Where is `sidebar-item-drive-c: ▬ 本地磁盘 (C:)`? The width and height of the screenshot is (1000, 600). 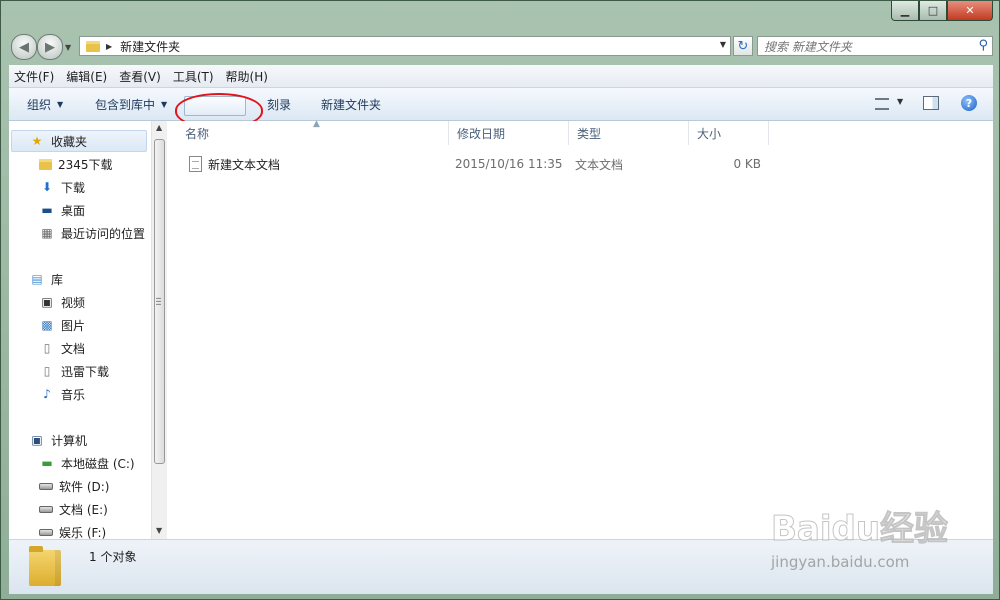
sidebar-item-drive-c: ▬ 本地磁盘 (C:) is located at coordinates (87, 463).